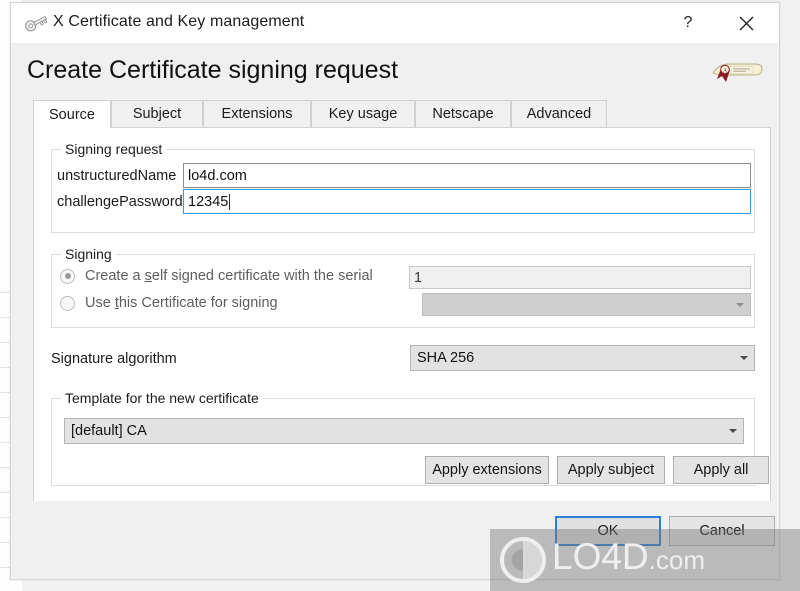 The width and height of the screenshot is (800, 591). I want to click on tab-label: Extensions, so click(257, 114).